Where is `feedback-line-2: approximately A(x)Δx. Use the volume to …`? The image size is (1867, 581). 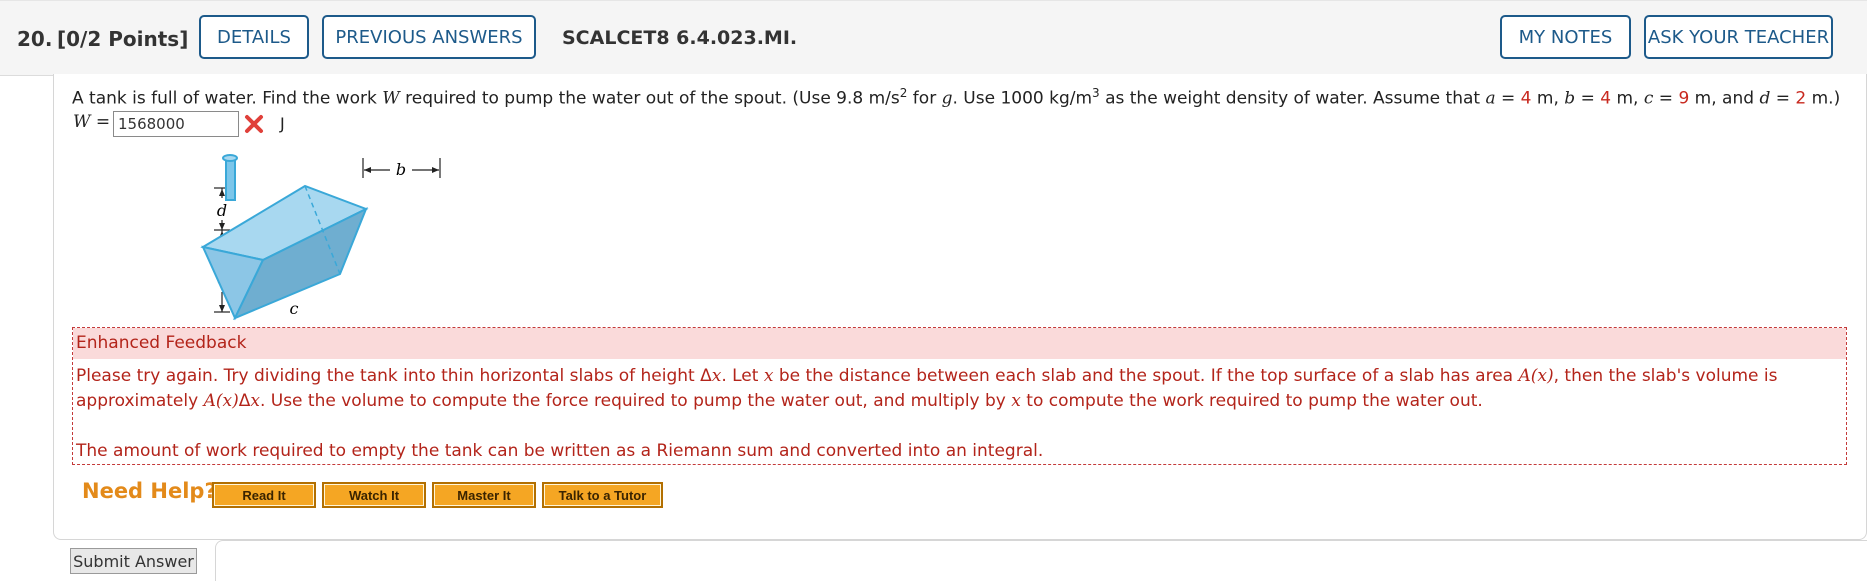 feedback-line-2: approximately A(x)Δx. Use the volume to … is located at coordinates (779, 401).